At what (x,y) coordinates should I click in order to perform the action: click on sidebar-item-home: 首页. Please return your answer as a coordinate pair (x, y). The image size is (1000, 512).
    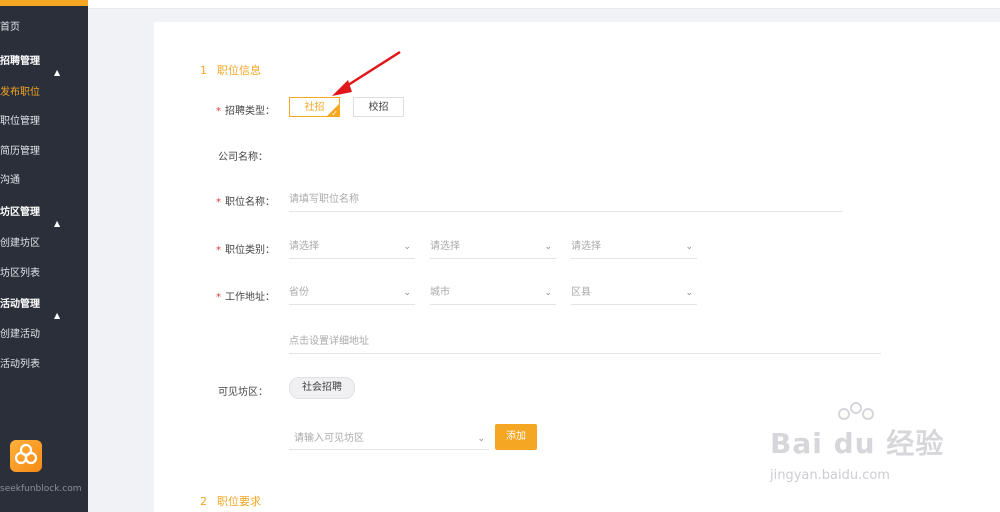
    Looking at the image, I should click on (10, 25).